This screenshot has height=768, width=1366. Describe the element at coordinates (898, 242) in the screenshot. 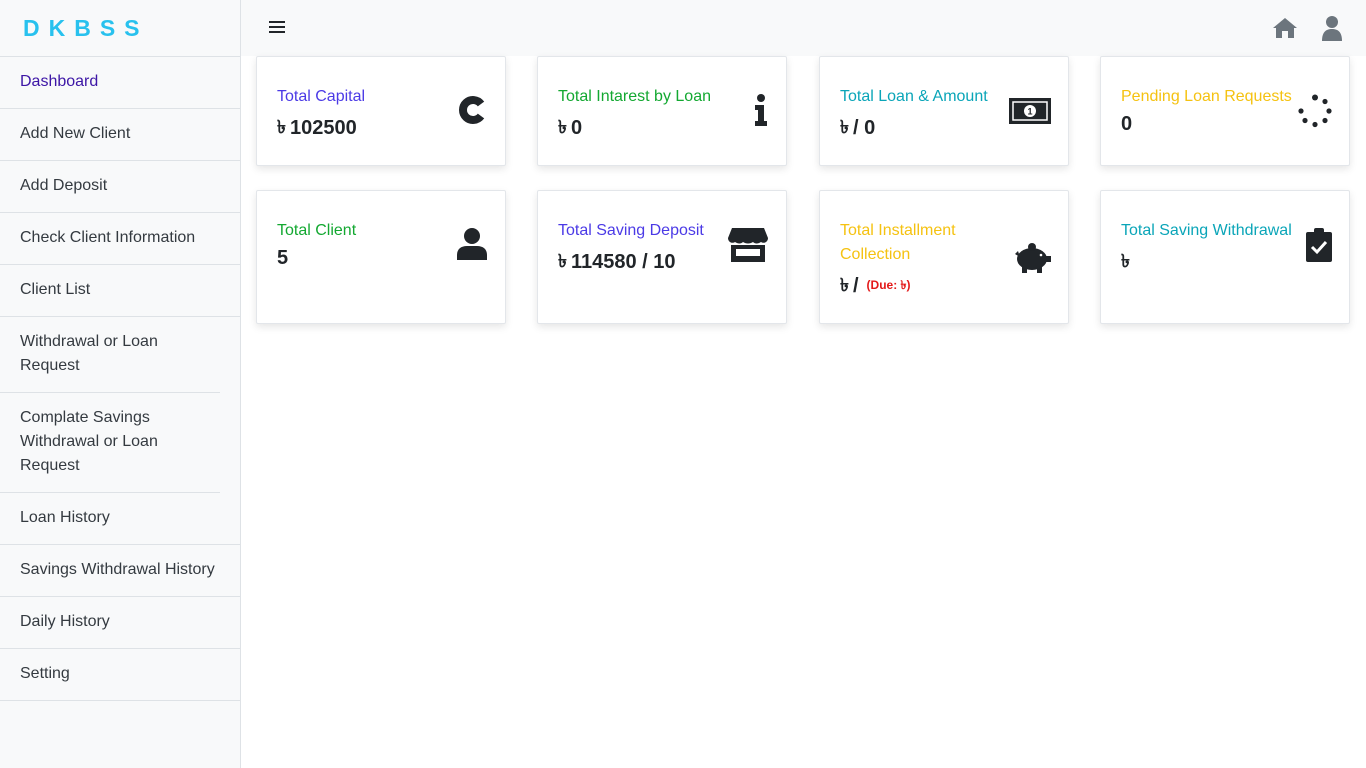

I see `card-title: Total Installment Collection` at that location.